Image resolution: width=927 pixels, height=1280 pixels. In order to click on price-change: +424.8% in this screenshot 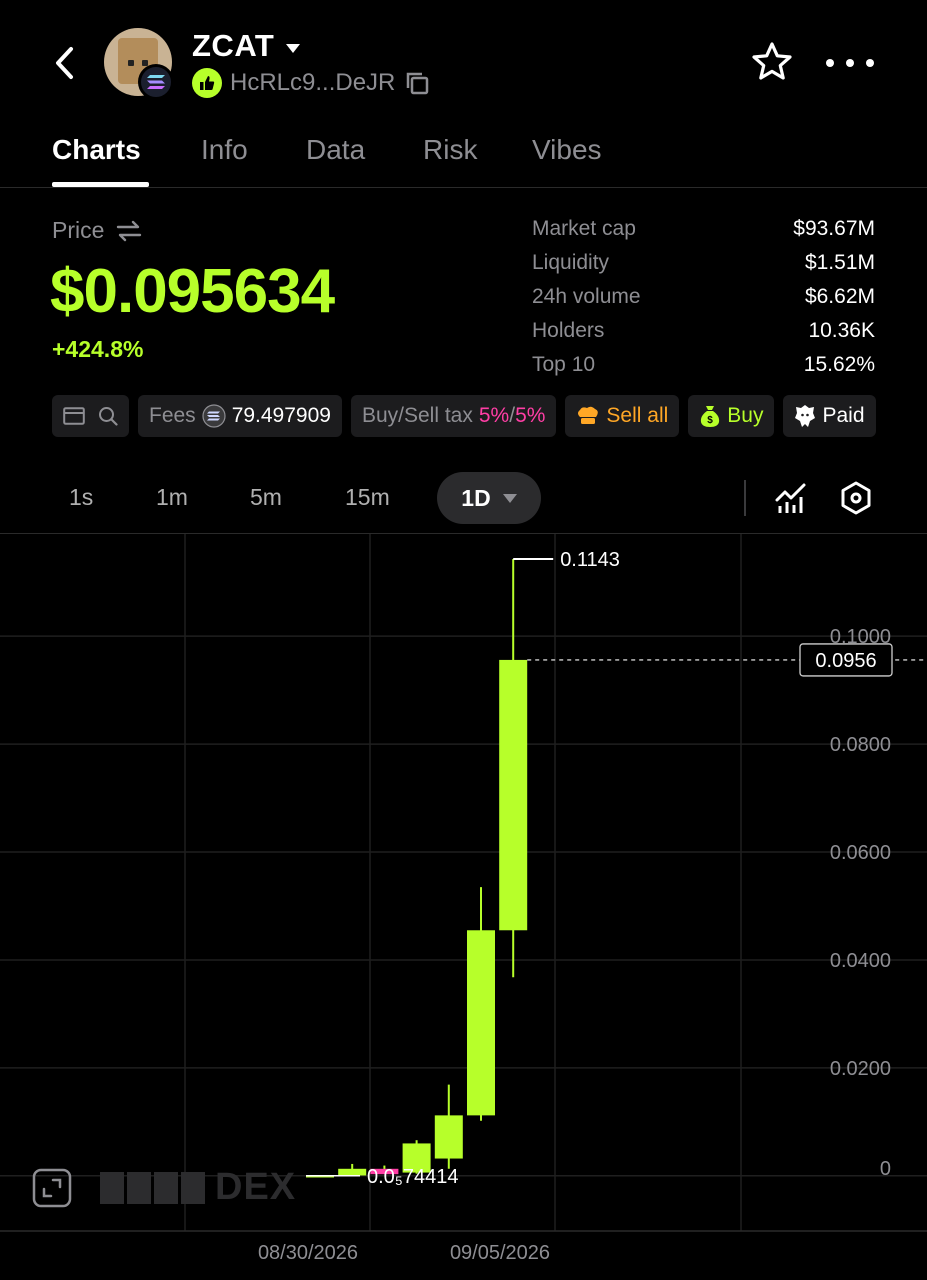, I will do `click(98, 349)`.